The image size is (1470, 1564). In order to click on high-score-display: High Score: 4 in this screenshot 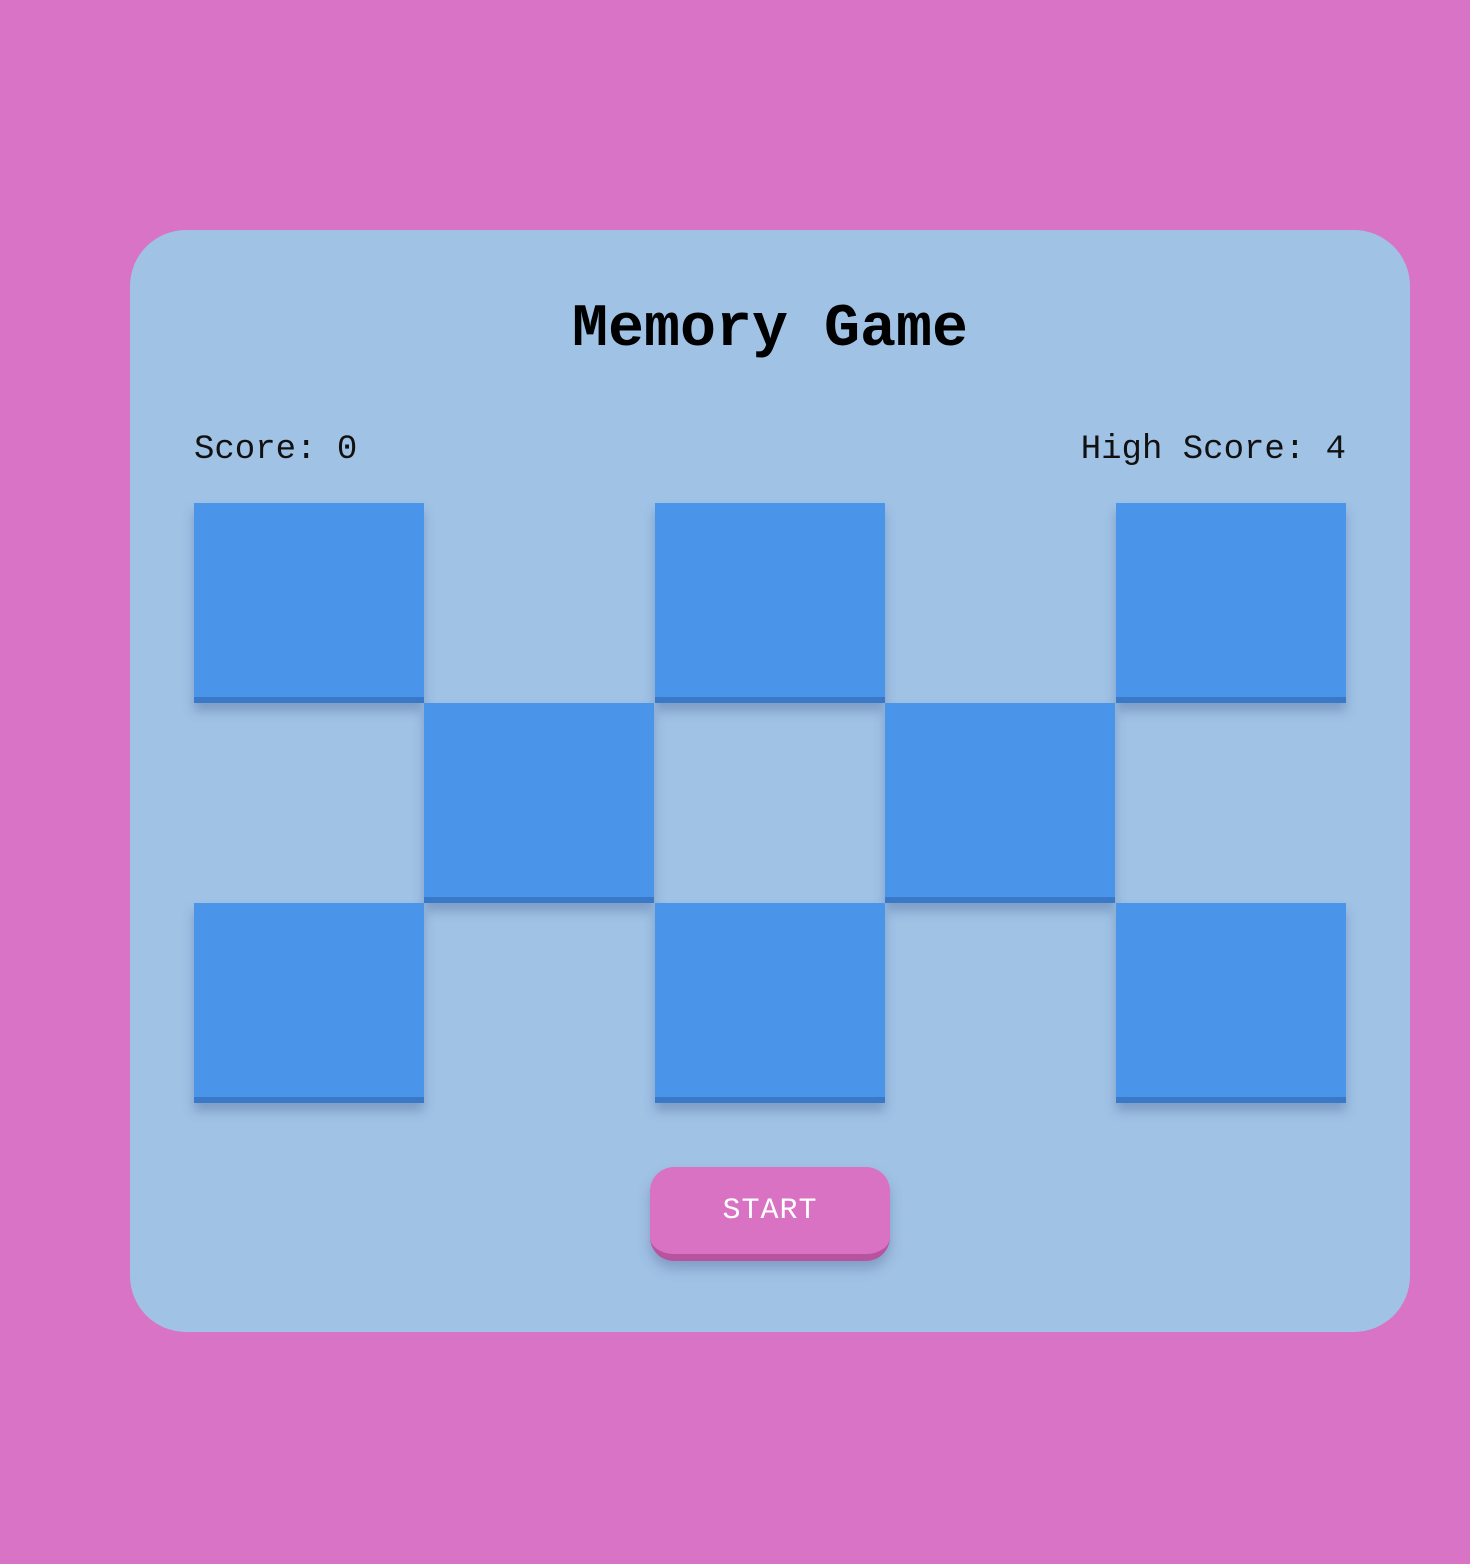, I will do `click(1213, 450)`.